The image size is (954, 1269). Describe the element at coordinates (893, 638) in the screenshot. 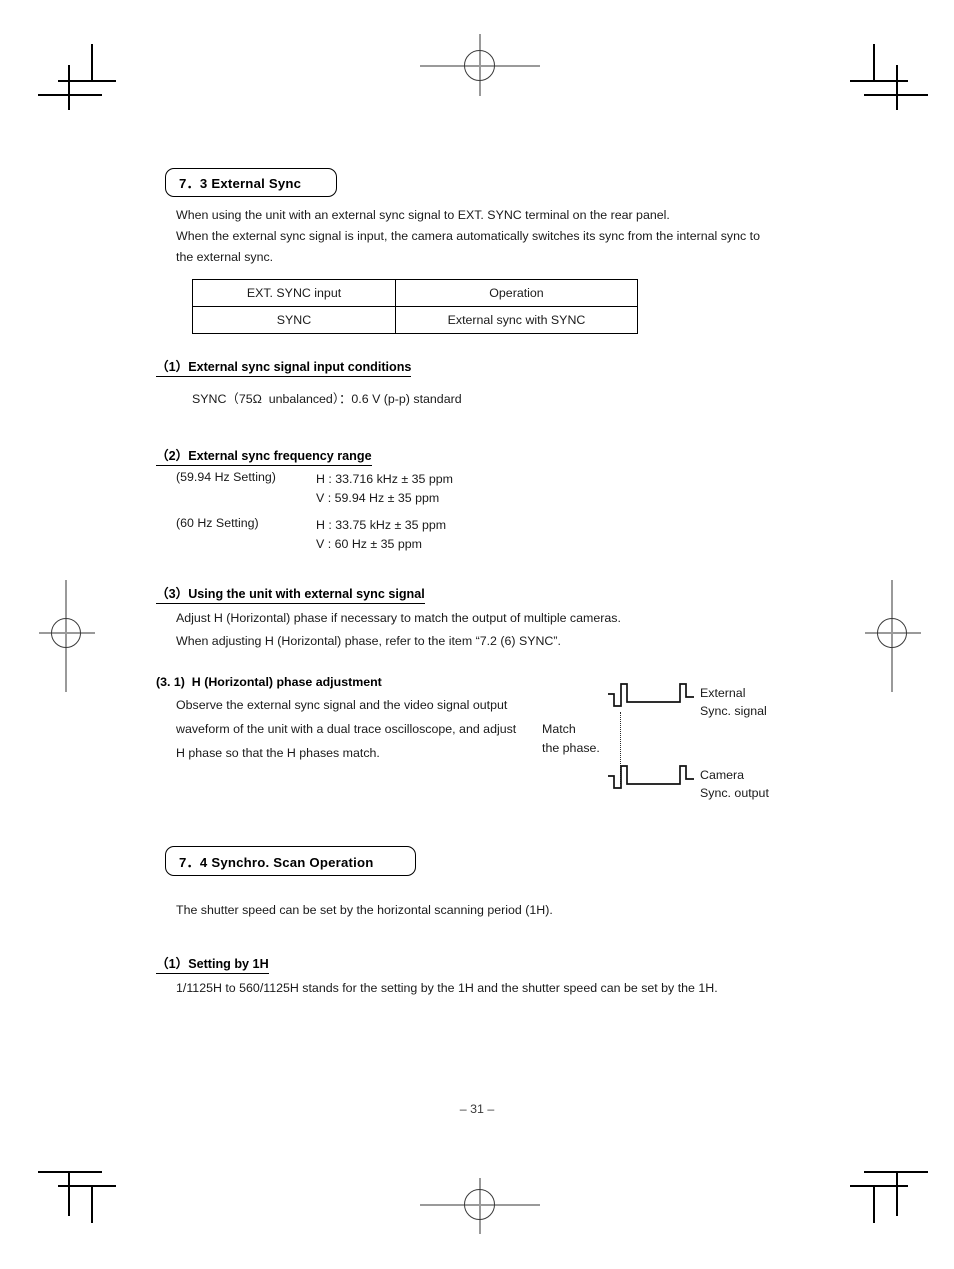

I see `registration-mark-right` at that location.